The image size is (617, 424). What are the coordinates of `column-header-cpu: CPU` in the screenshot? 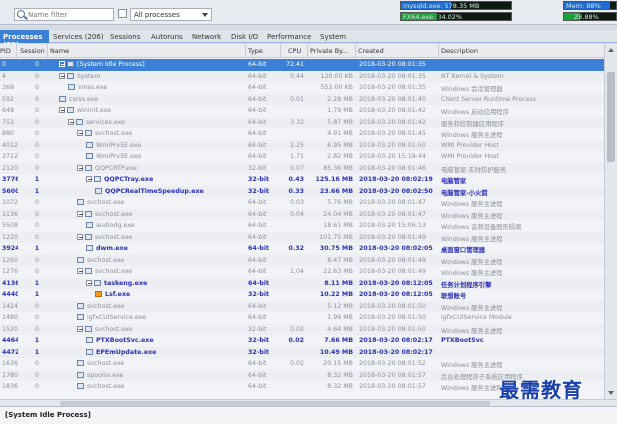 It's located at (294, 51).